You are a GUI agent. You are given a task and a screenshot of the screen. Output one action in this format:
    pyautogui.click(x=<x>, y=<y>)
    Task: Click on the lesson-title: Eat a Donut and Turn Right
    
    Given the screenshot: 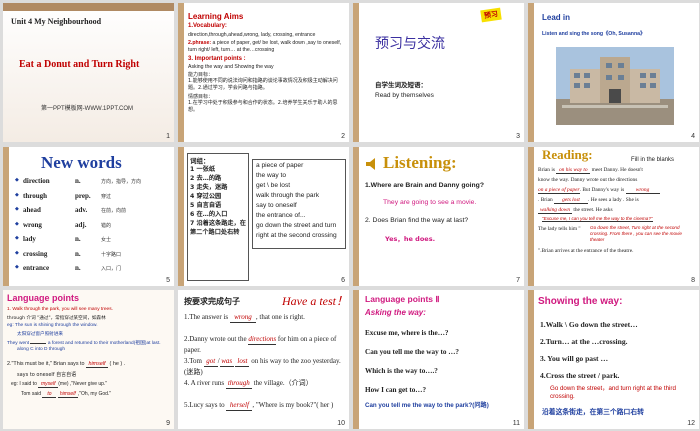 What is the action you would take?
    pyautogui.click(x=79, y=64)
    